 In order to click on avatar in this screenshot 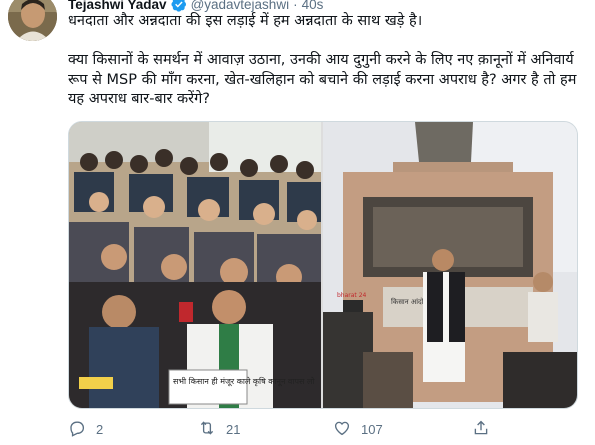, I will do `click(32, 20)`.